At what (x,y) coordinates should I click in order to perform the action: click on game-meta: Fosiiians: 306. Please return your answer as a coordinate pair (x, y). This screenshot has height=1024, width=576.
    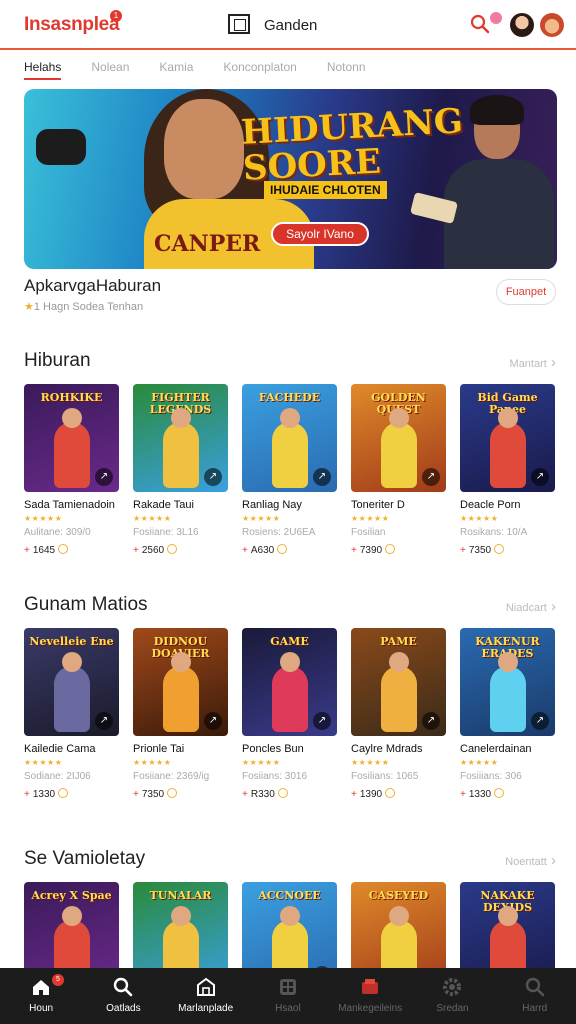
    Looking at the image, I should click on (491, 776).